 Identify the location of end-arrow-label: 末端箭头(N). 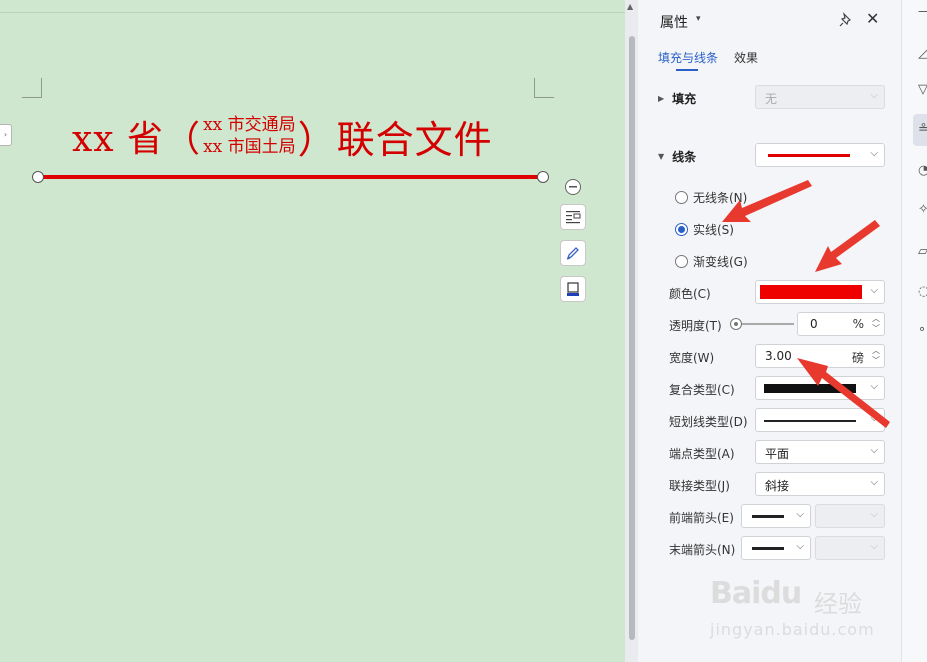
(702, 550).